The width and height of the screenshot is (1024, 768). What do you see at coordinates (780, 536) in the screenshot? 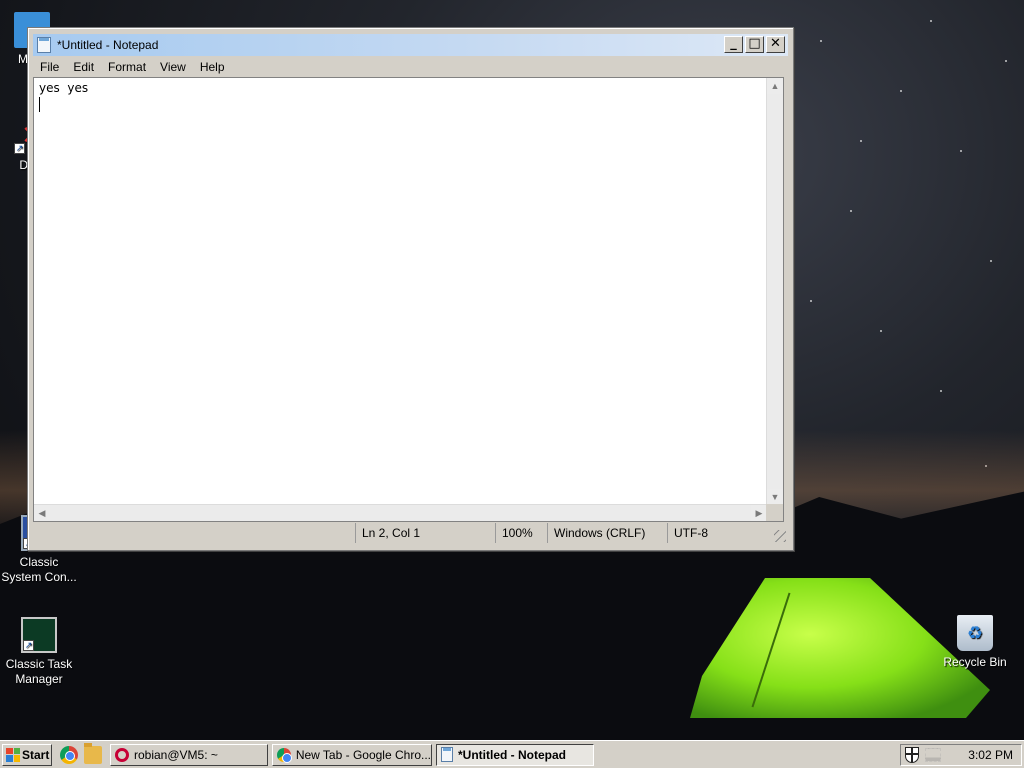
I see `resize-grip-icon` at bounding box center [780, 536].